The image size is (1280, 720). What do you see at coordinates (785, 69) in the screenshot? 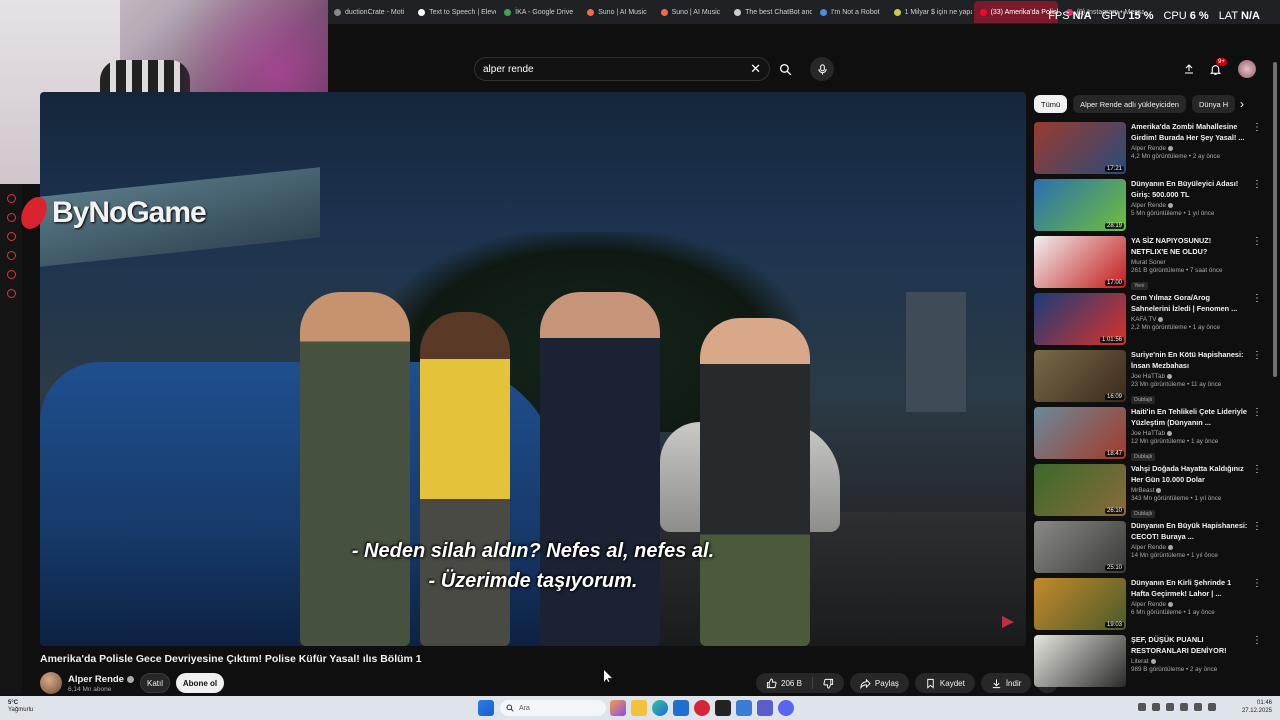
I see `search-button` at bounding box center [785, 69].